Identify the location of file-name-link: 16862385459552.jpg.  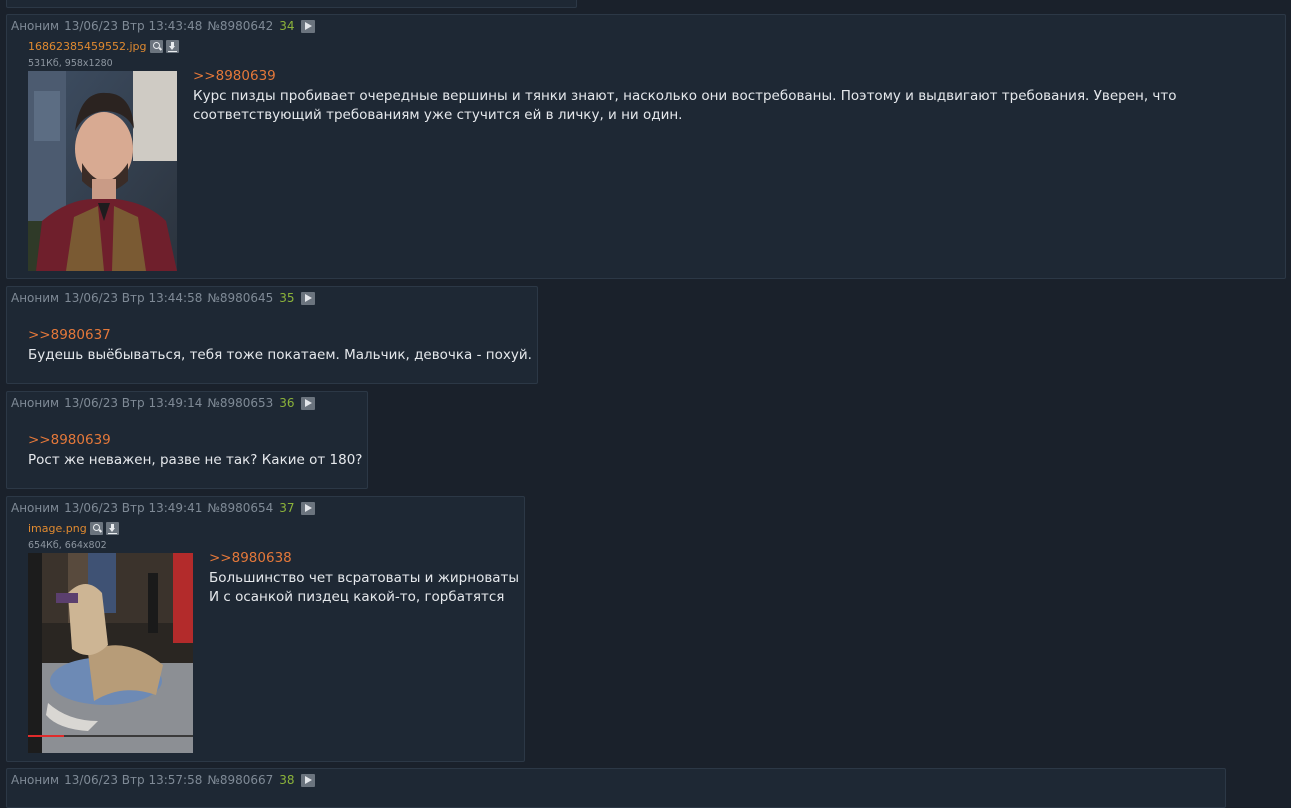
(87, 46).